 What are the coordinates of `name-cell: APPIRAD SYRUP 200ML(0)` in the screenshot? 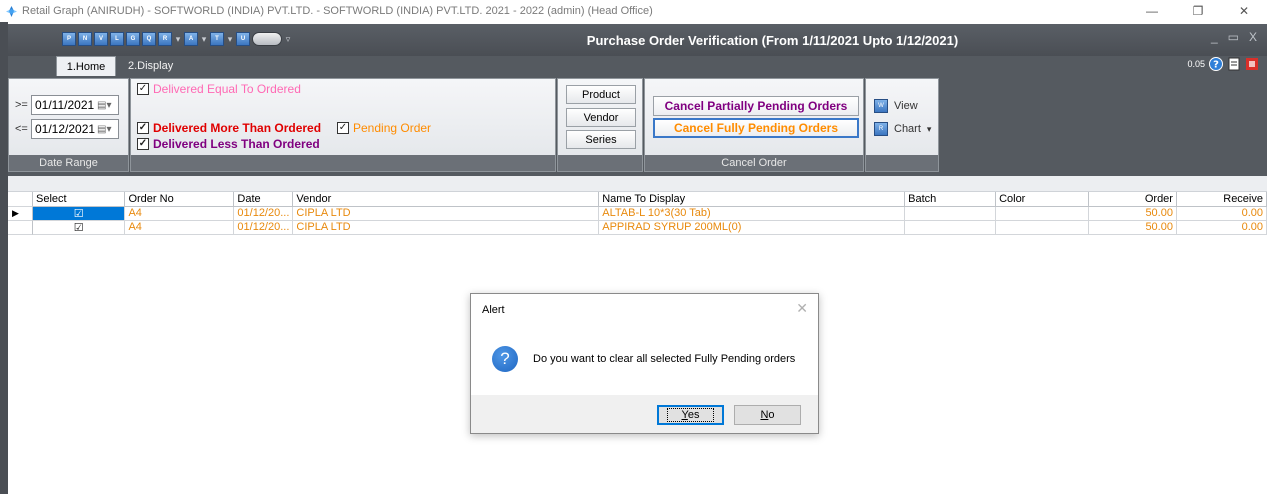 It's located at (752, 227).